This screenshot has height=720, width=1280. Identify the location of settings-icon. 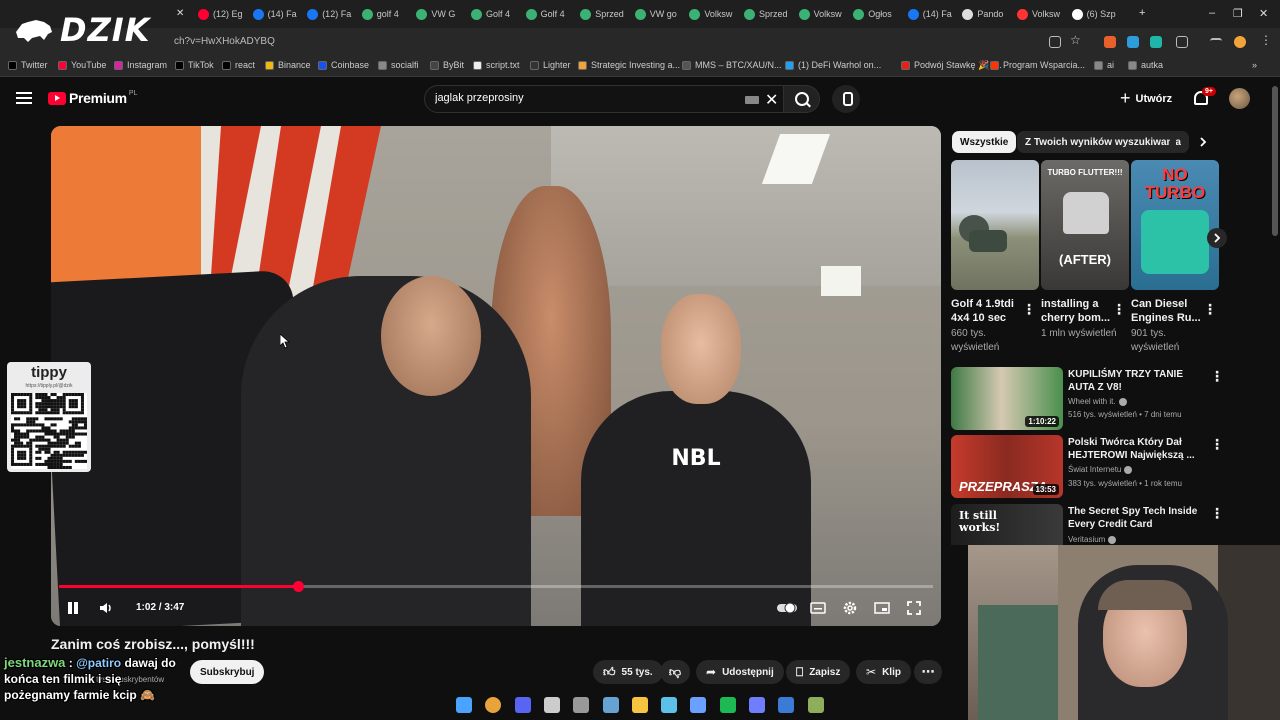
(850, 608).